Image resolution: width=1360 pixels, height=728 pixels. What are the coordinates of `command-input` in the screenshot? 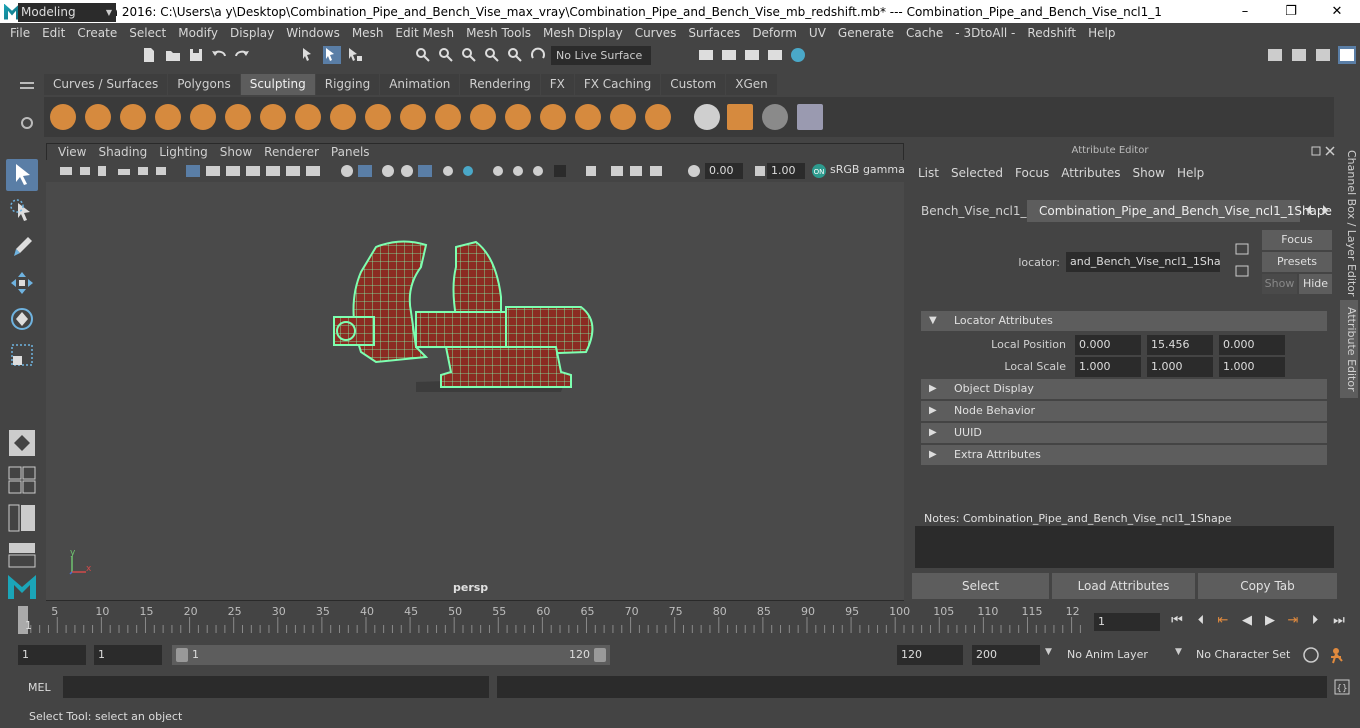 It's located at (276, 687).